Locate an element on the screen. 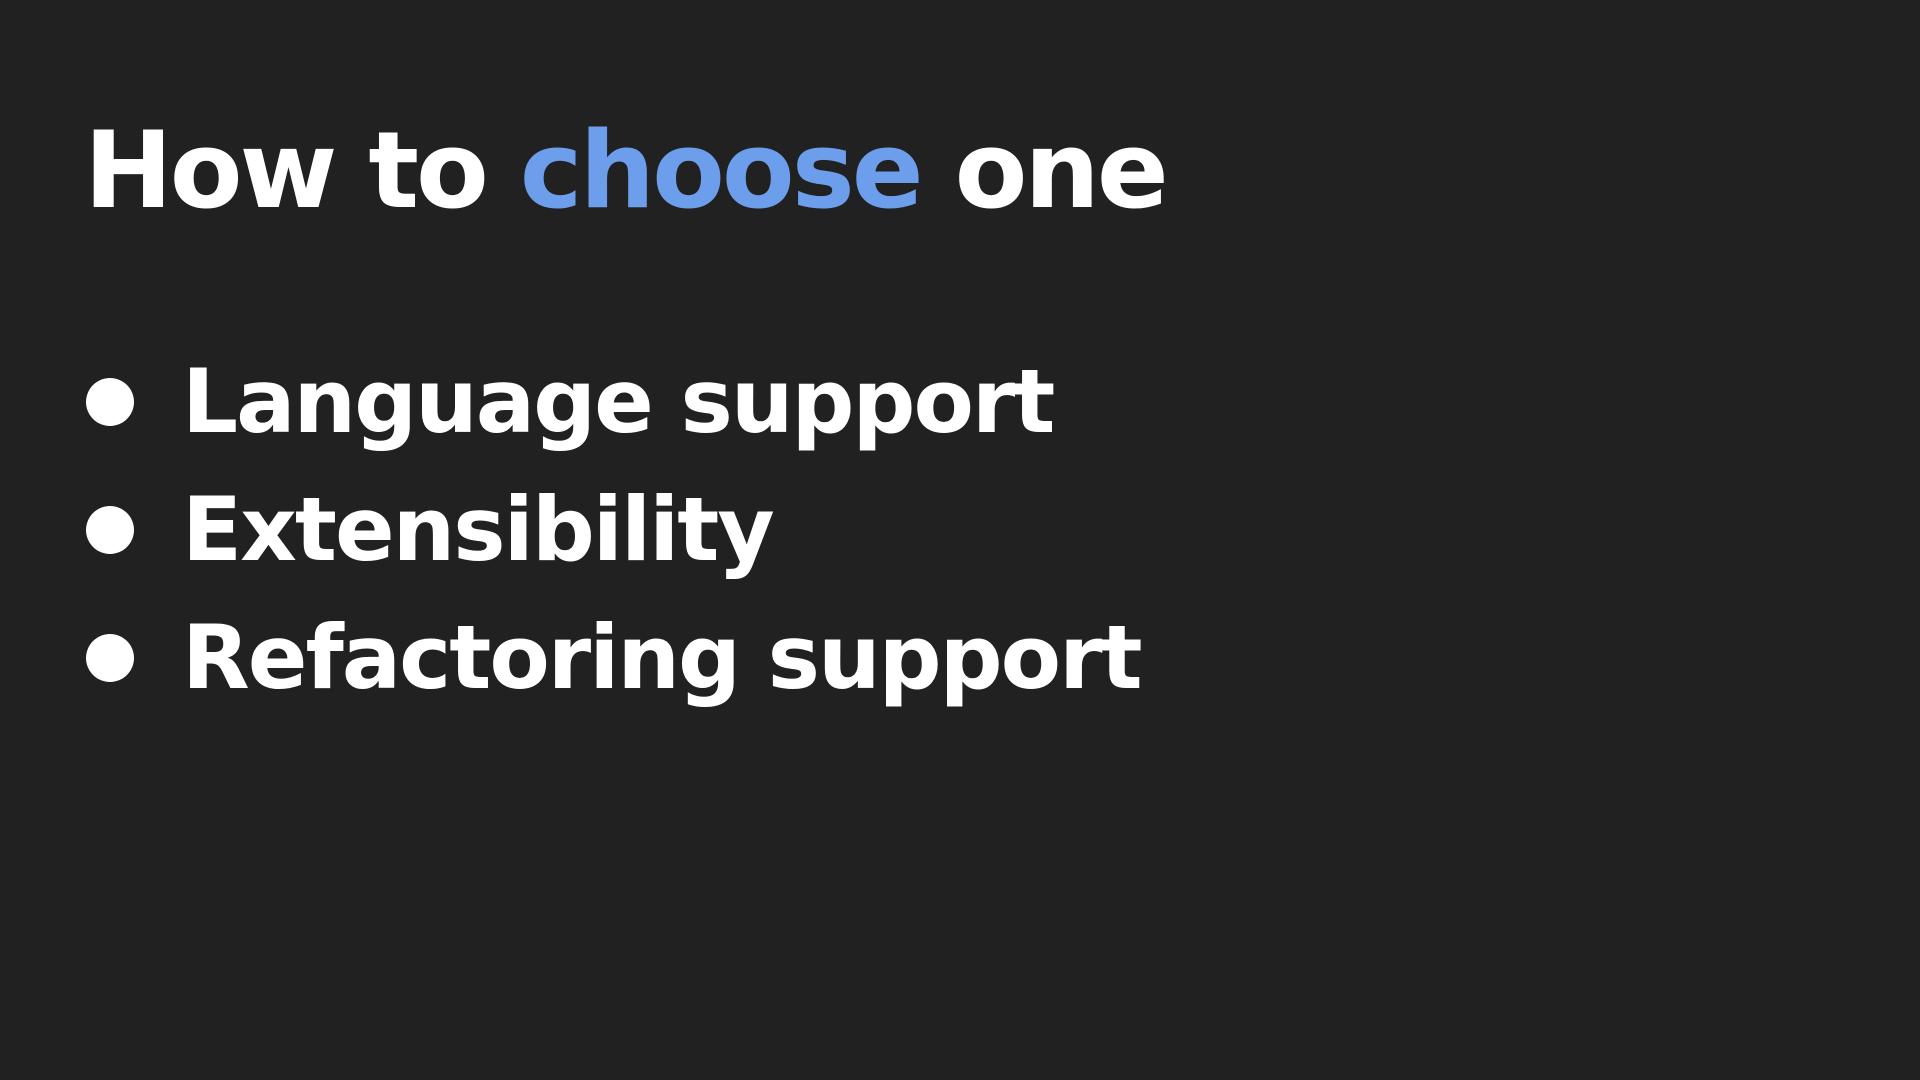 This screenshot has width=1920, height=1080. bullet-item-refactoring-support: Refactoring support is located at coordinates (614, 658).